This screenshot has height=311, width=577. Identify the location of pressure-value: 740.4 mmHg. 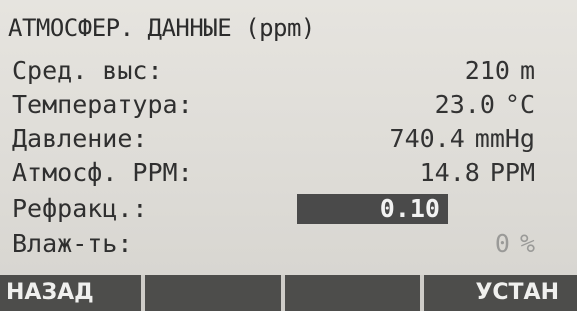
(462, 138).